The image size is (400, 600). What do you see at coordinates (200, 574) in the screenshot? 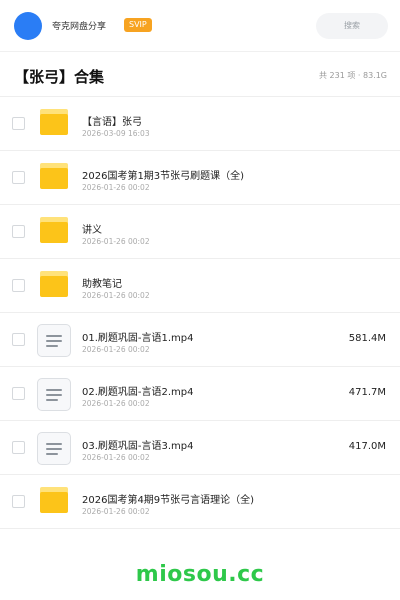
I see `watermark: miosou.cc` at bounding box center [200, 574].